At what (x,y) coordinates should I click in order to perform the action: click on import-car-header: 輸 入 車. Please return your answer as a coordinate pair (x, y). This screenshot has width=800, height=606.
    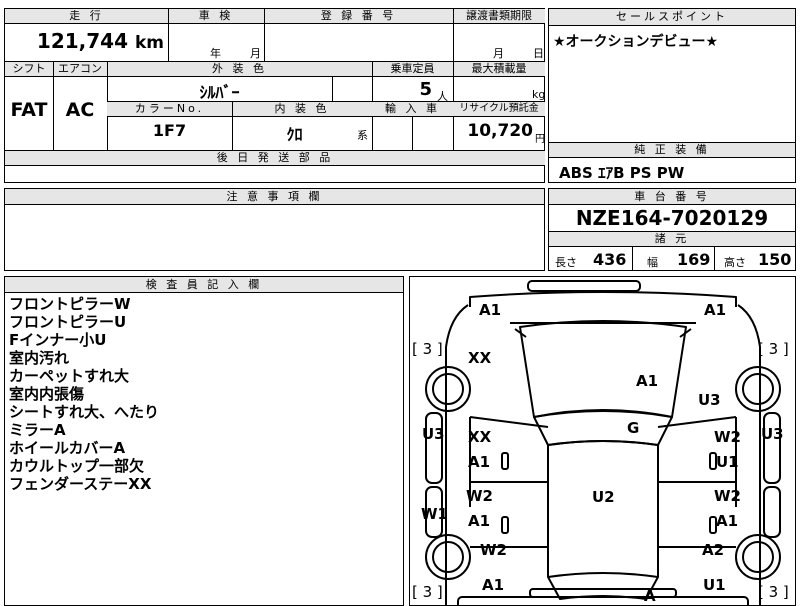
    Looking at the image, I should click on (412, 109).